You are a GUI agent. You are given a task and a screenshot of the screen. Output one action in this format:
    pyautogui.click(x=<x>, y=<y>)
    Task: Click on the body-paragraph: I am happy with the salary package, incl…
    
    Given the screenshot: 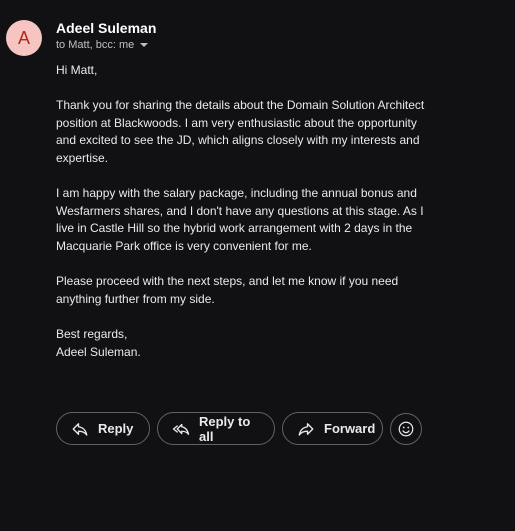 What is the action you would take?
    pyautogui.click(x=240, y=219)
    